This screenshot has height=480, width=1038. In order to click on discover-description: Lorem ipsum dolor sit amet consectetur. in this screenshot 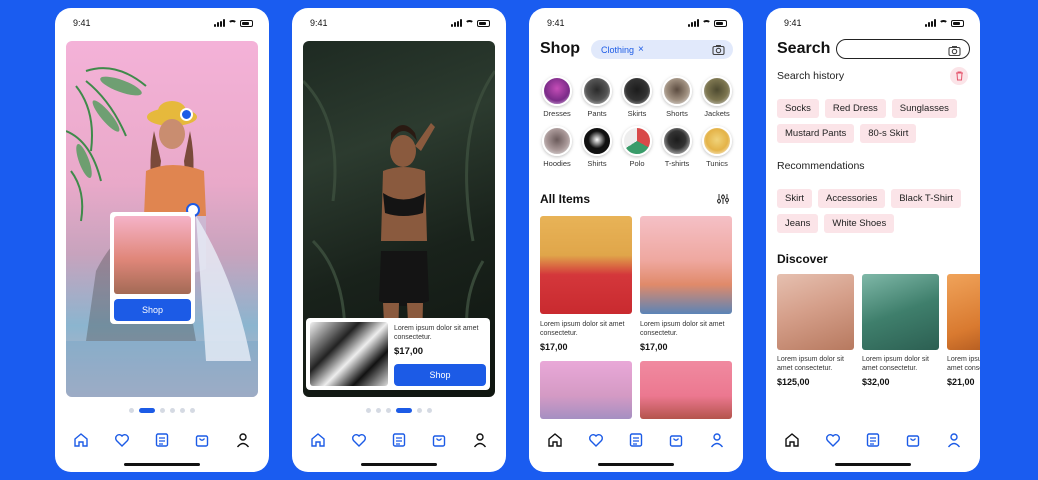, I will do `click(810, 364)`.